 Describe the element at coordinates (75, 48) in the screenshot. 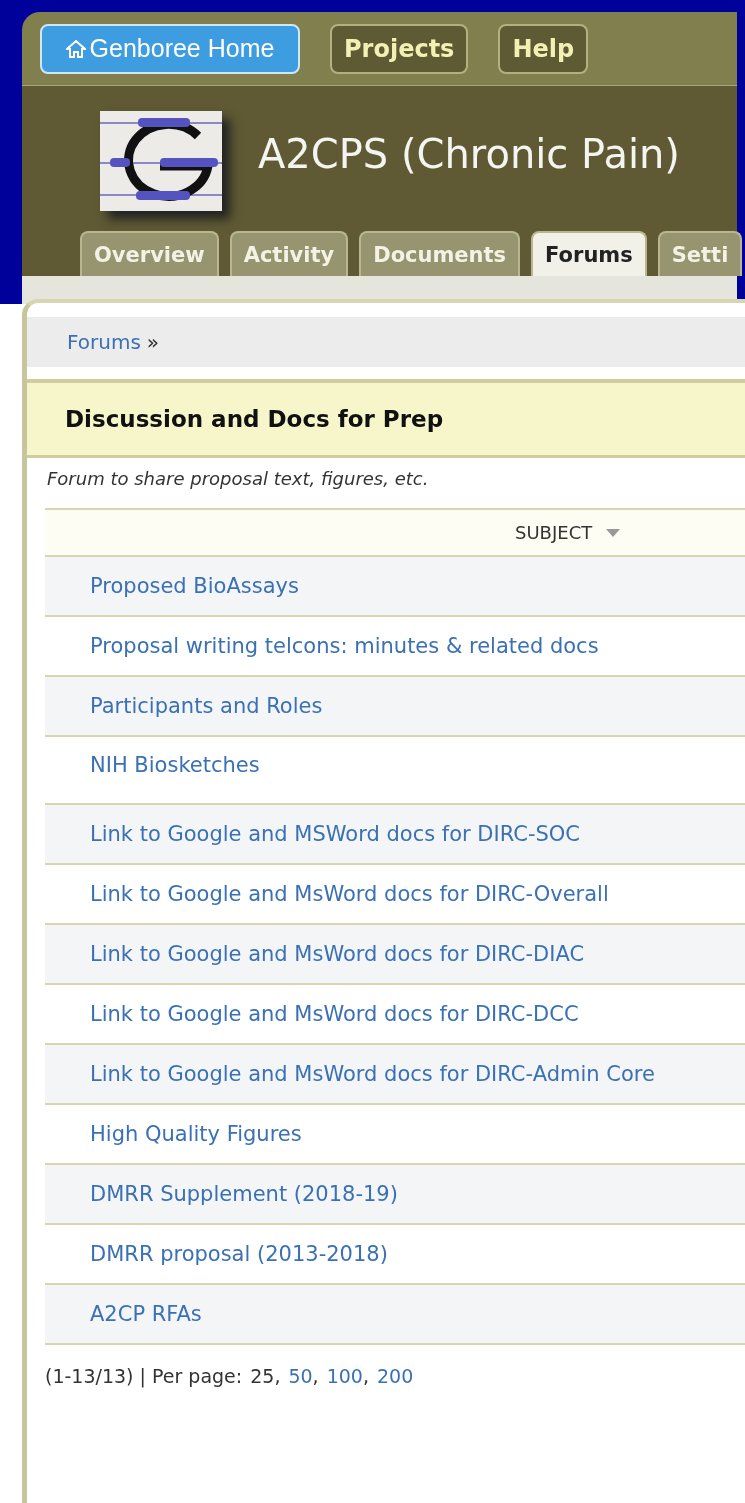

I see `home-icon` at that location.